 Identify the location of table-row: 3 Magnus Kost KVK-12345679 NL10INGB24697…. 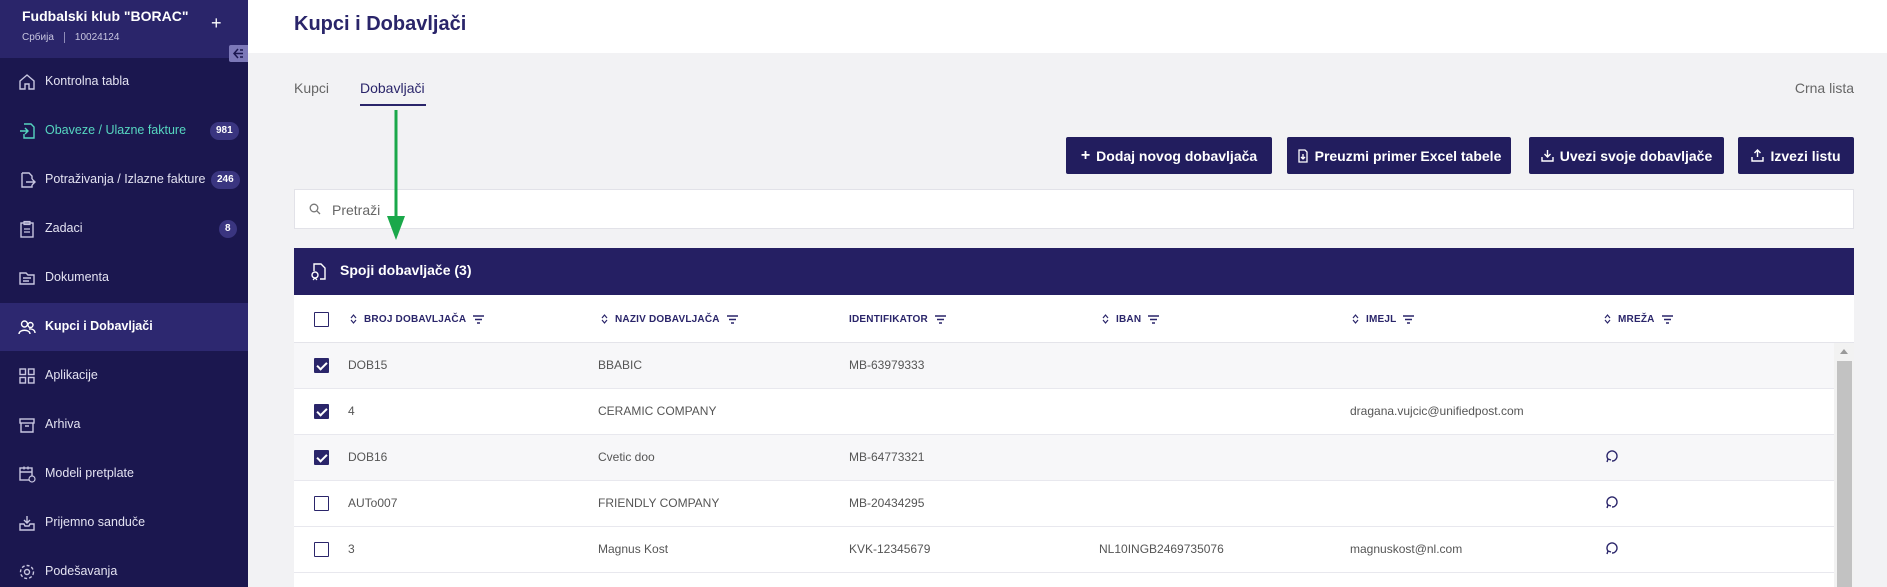
(1064, 550).